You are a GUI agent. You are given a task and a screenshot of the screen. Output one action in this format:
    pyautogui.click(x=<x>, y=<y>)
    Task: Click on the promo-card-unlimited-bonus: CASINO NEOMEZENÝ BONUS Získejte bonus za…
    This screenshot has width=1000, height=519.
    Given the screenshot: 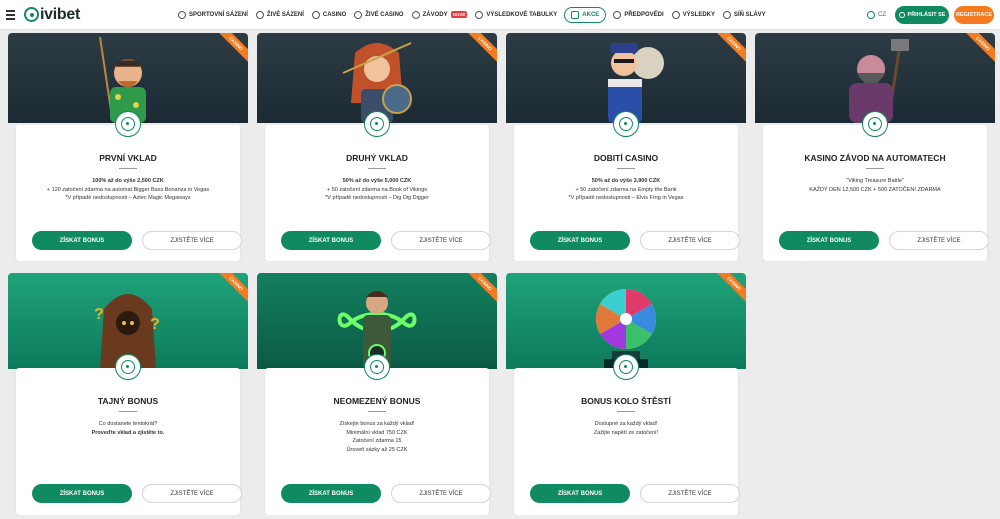 What is the action you would take?
    pyautogui.click(x=377, y=394)
    